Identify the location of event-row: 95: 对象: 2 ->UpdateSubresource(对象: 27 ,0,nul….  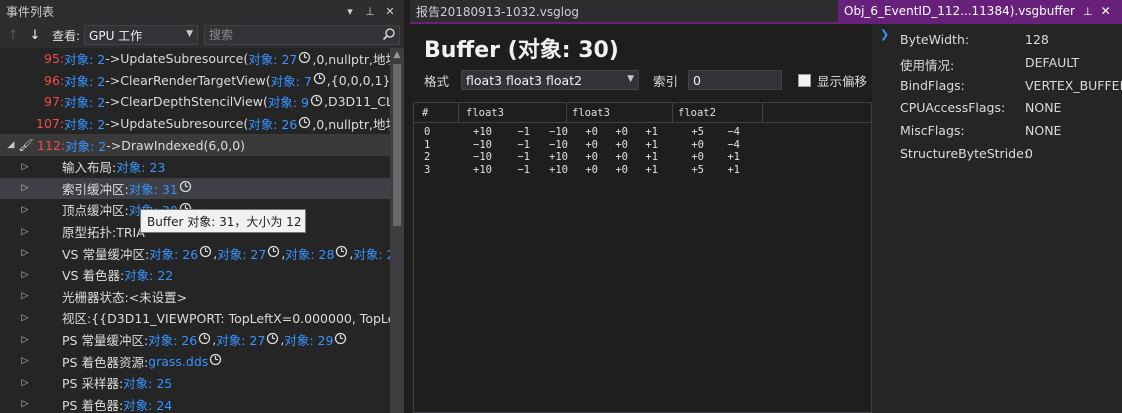
(195, 59).